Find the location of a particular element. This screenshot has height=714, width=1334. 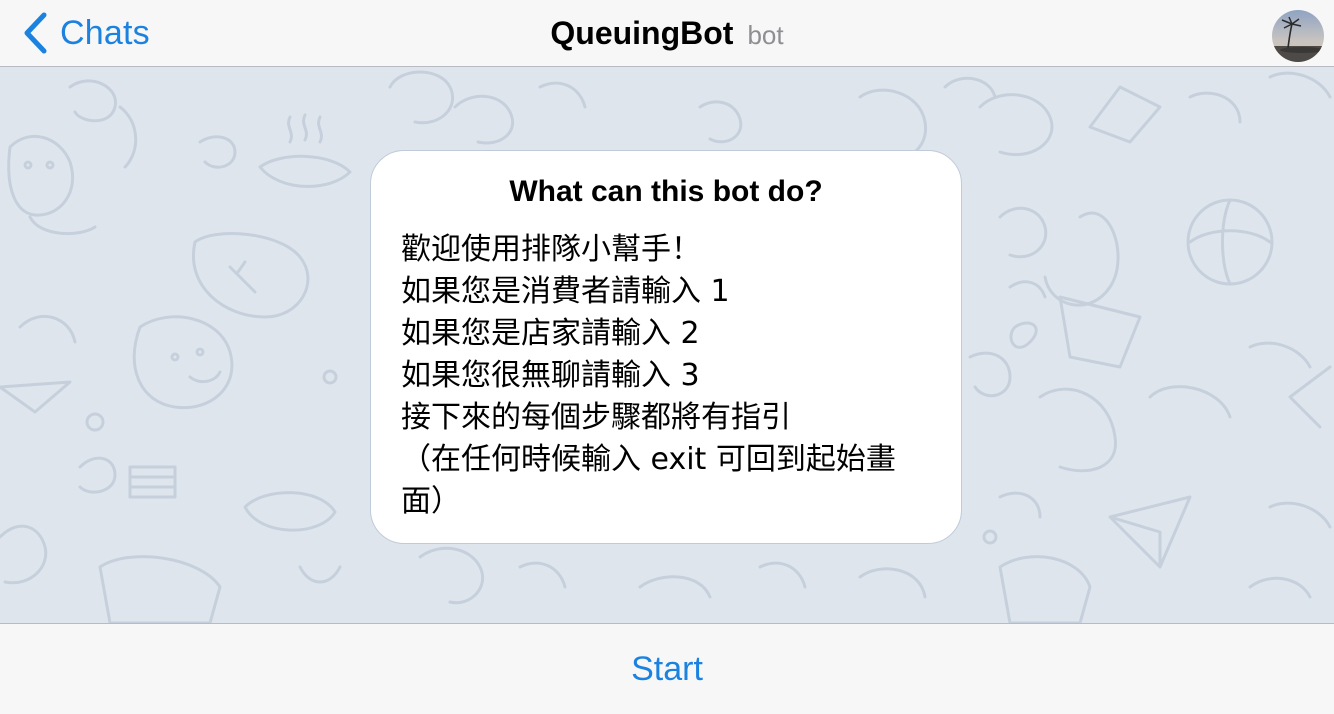

bot-info-line: （在任何時候輸入 exit 可回到起始畫 is located at coordinates (648, 459).